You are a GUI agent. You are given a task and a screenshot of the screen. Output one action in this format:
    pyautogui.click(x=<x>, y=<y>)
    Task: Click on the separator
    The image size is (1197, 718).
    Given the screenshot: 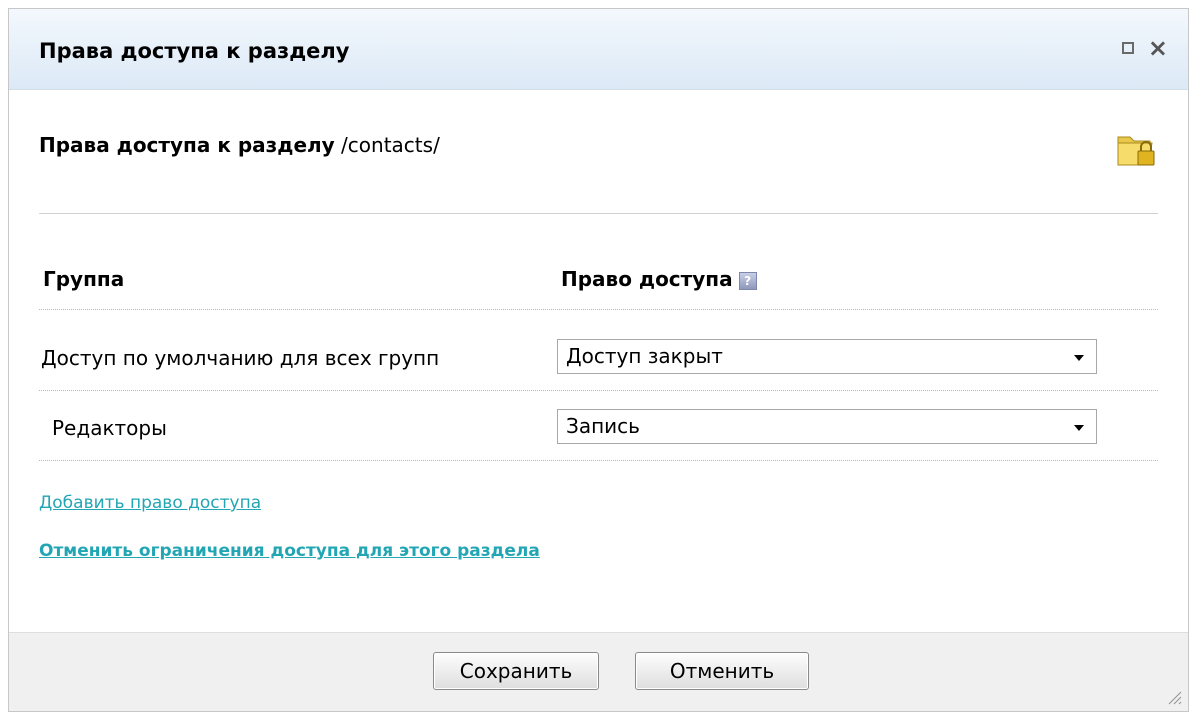 What is the action you would take?
    pyautogui.click(x=598, y=213)
    